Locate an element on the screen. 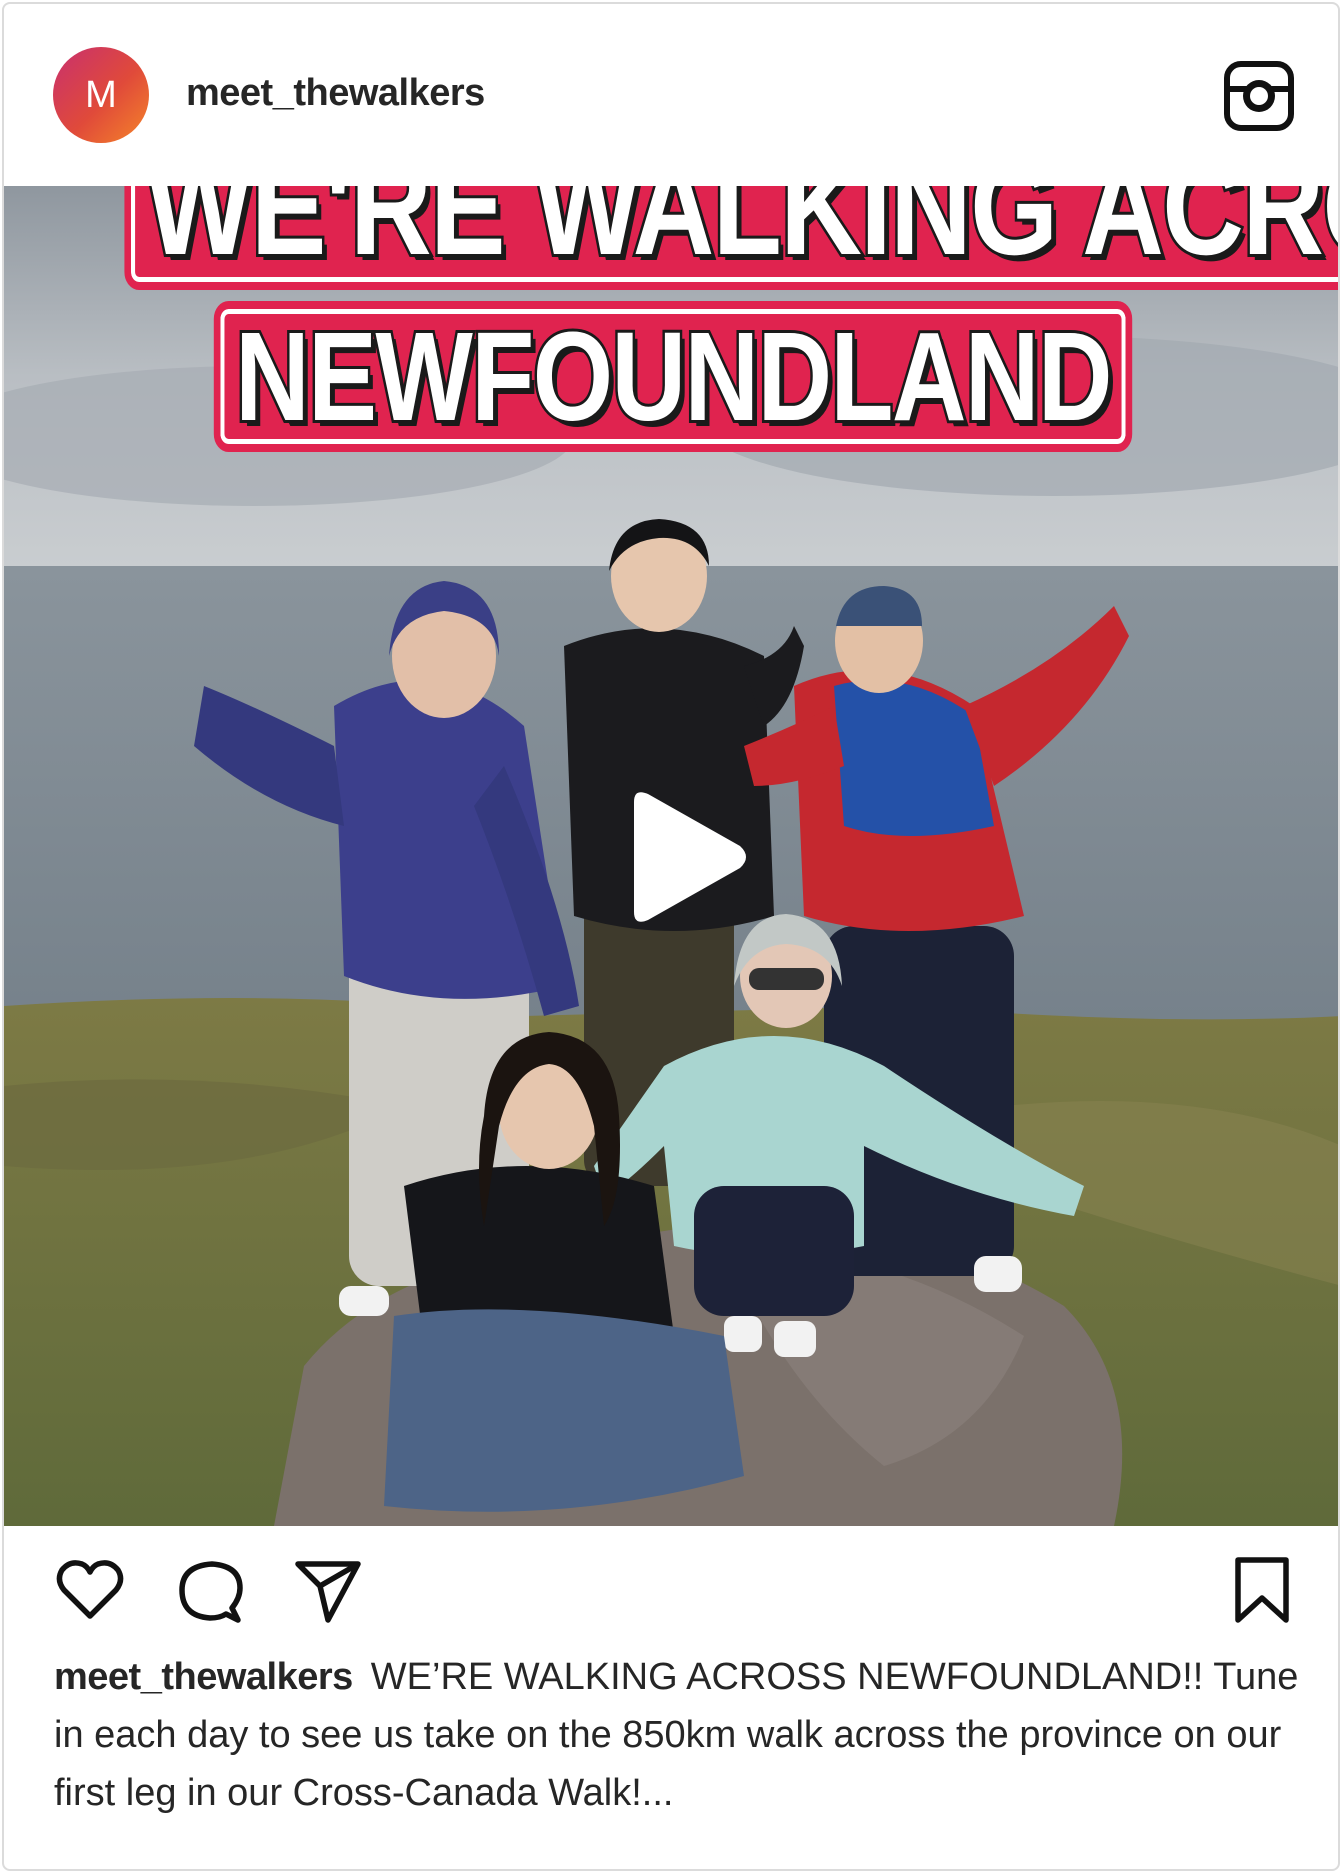 The height and width of the screenshot is (1875, 1344). instagram-icon is located at coordinates (1259, 96).